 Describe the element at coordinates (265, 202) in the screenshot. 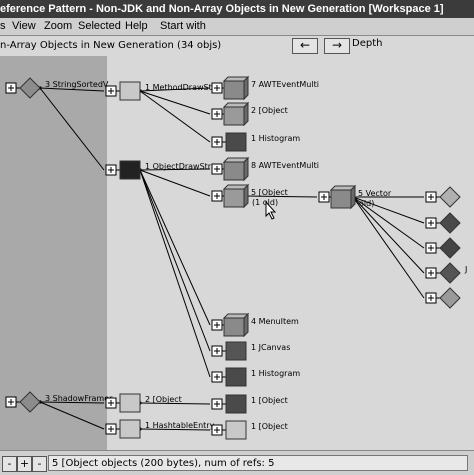

I see `node-sublabel: (1 old)` at that location.